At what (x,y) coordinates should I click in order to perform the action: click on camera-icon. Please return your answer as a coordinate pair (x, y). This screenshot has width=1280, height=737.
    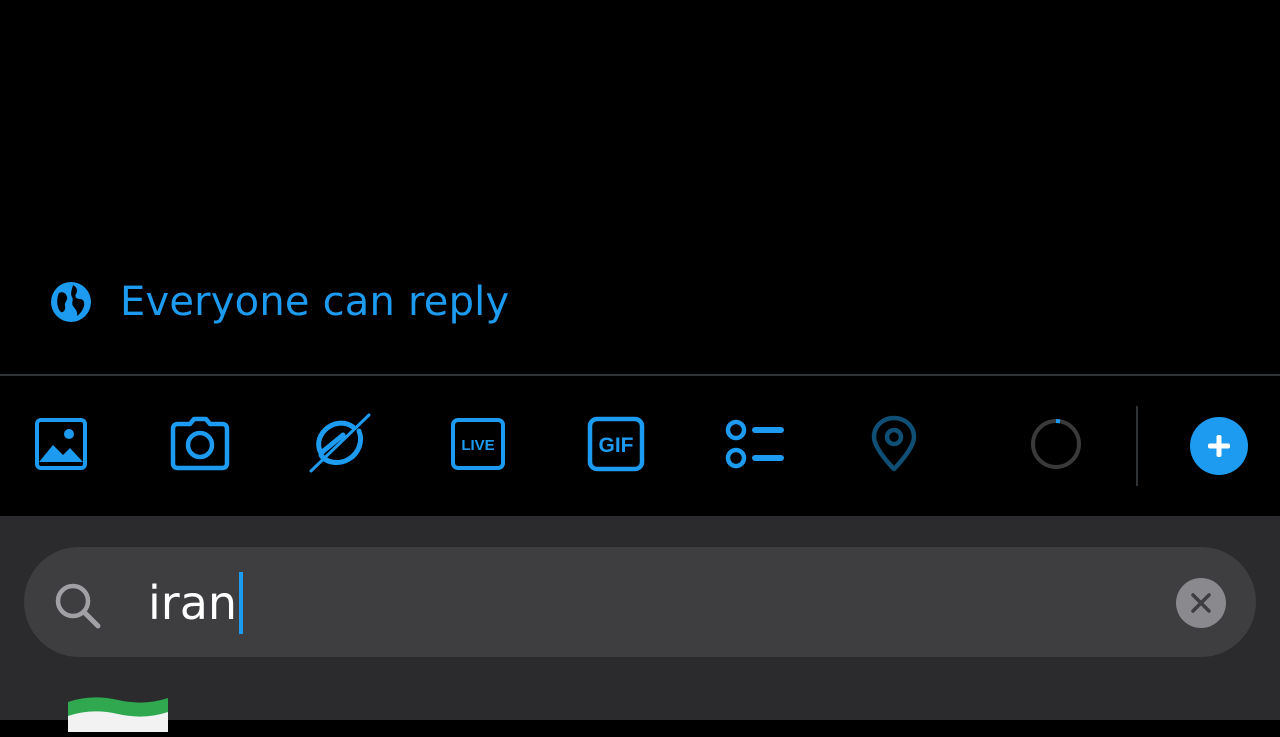
    Looking at the image, I should click on (200, 443).